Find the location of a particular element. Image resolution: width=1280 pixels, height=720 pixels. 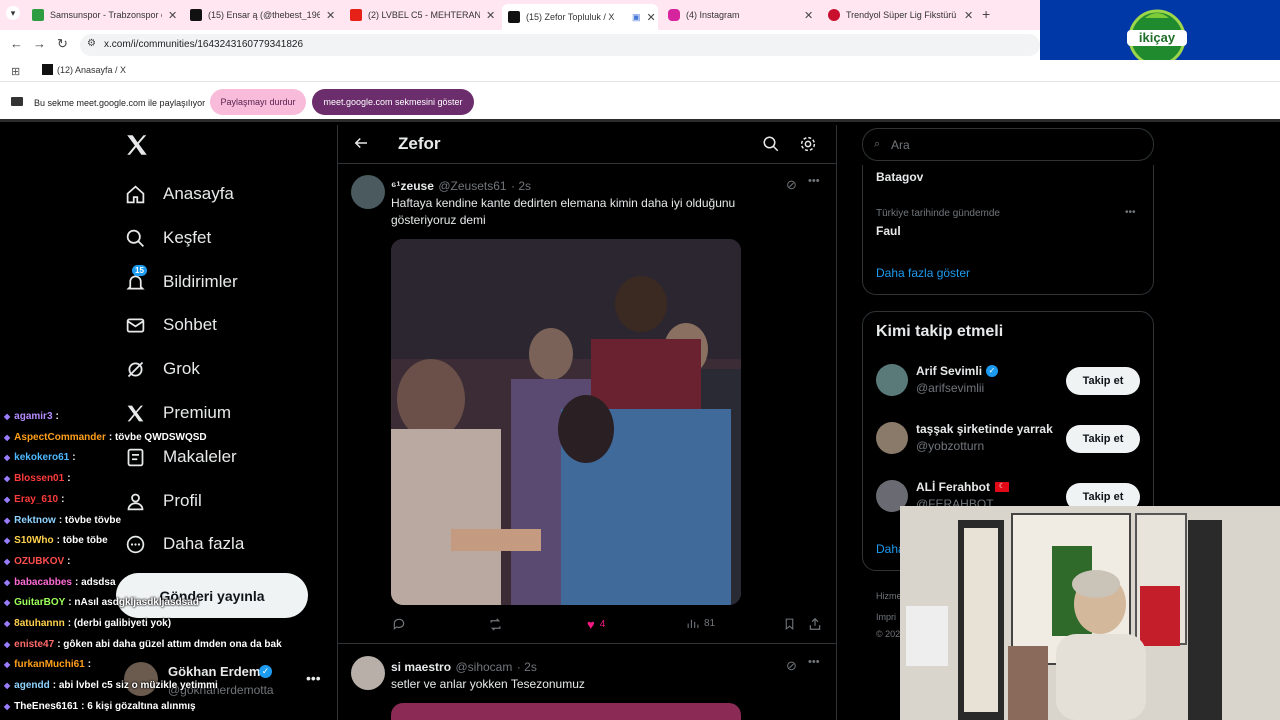

tab-search-chevron-icon: ▾ is located at coordinates (13, 13).